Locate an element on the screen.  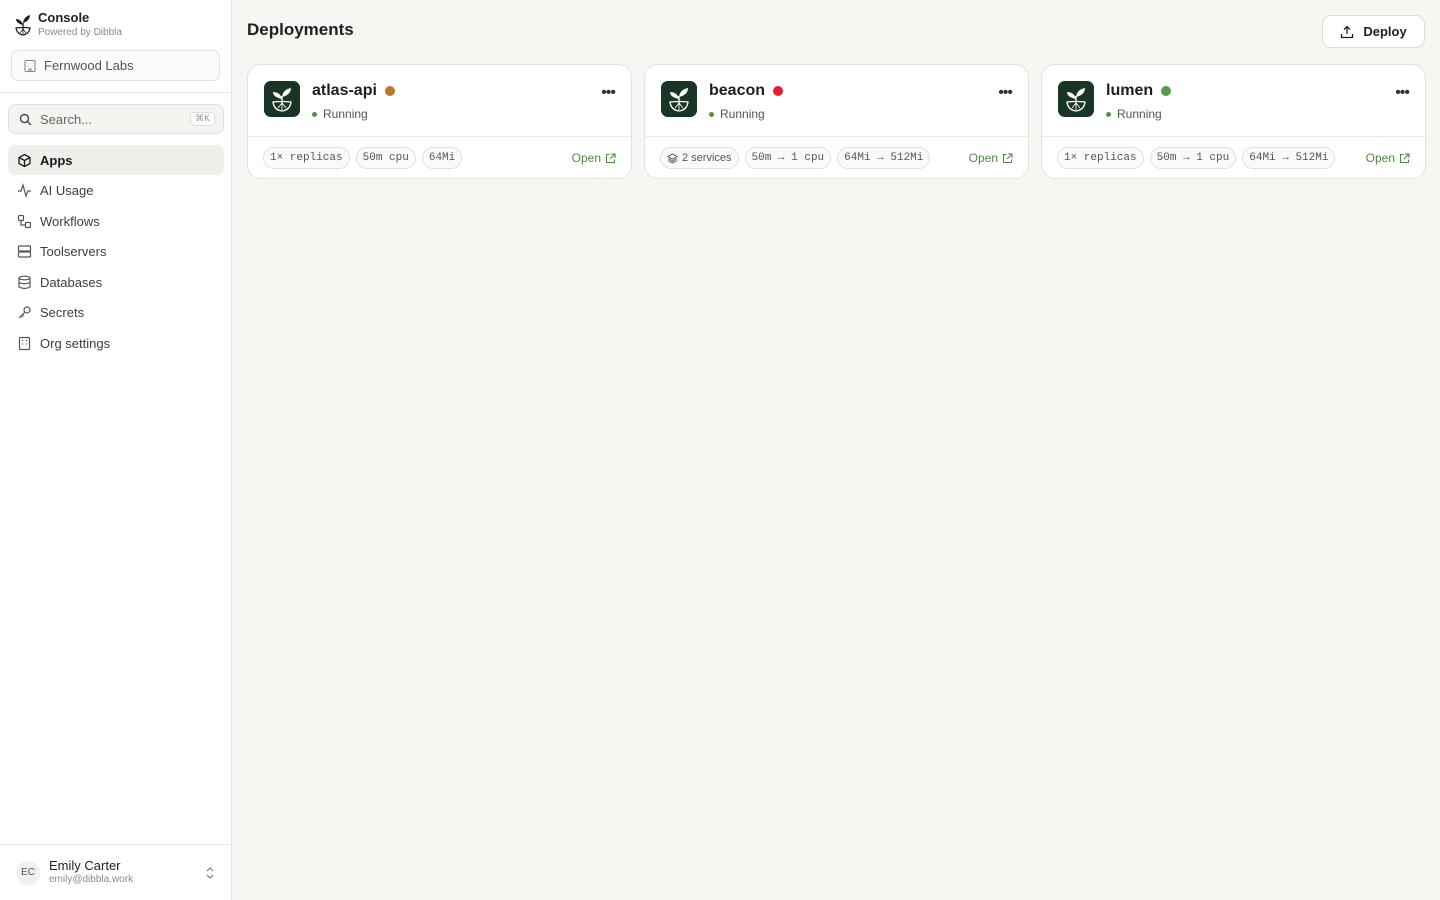
deploy-button: Deploy is located at coordinates (1373, 31).